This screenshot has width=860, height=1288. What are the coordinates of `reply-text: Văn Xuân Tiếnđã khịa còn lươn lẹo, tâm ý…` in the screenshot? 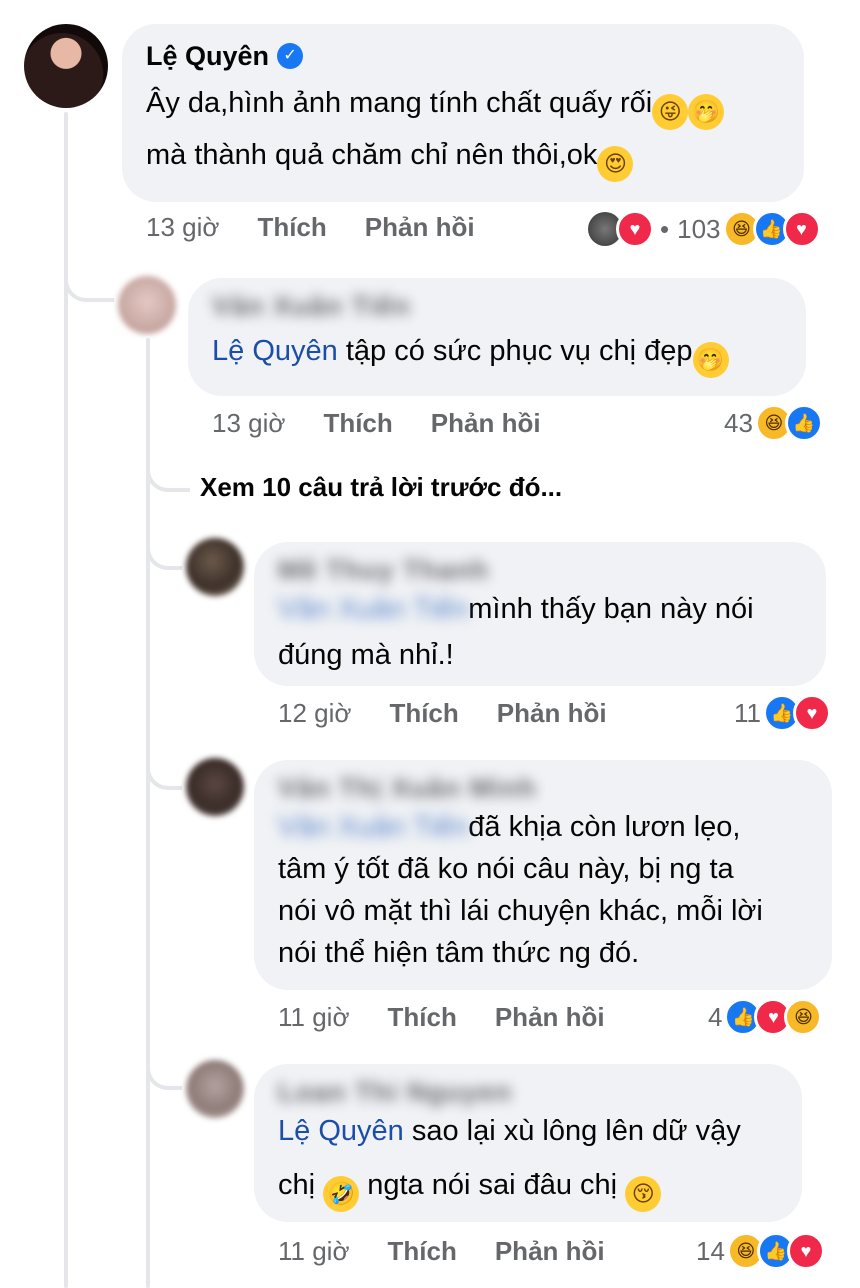 It's located at (543, 890).